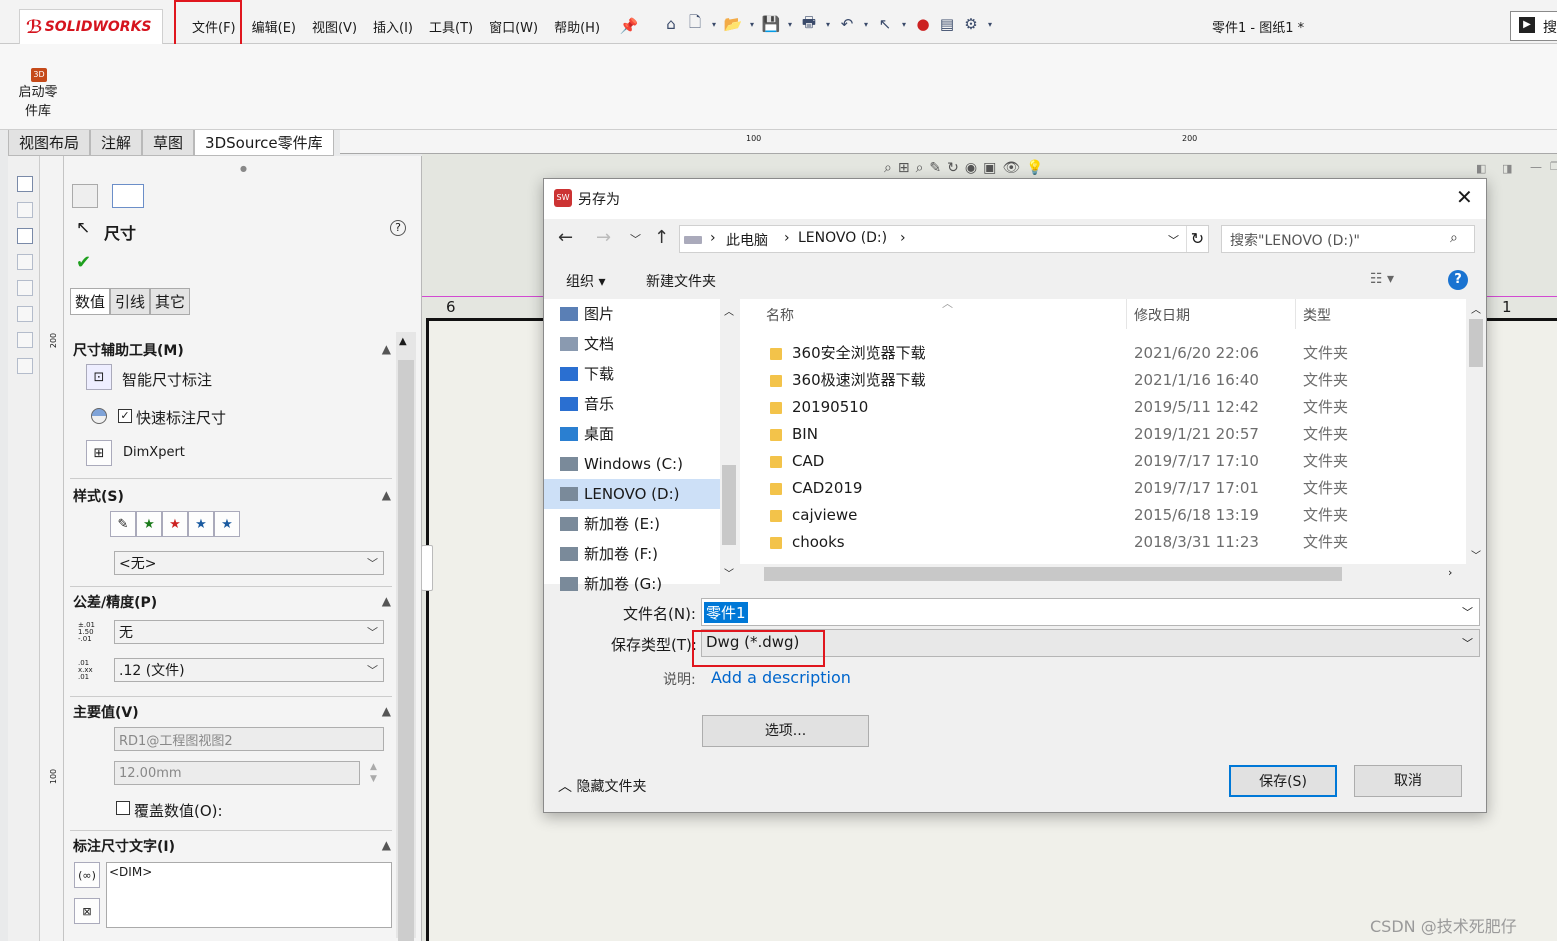 Image resolution: width=1557 pixels, height=941 pixels. Describe the element at coordinates (167, 379) in the screenshot. I see `smart-dimension-label: 智能尺寸标注` at that location.